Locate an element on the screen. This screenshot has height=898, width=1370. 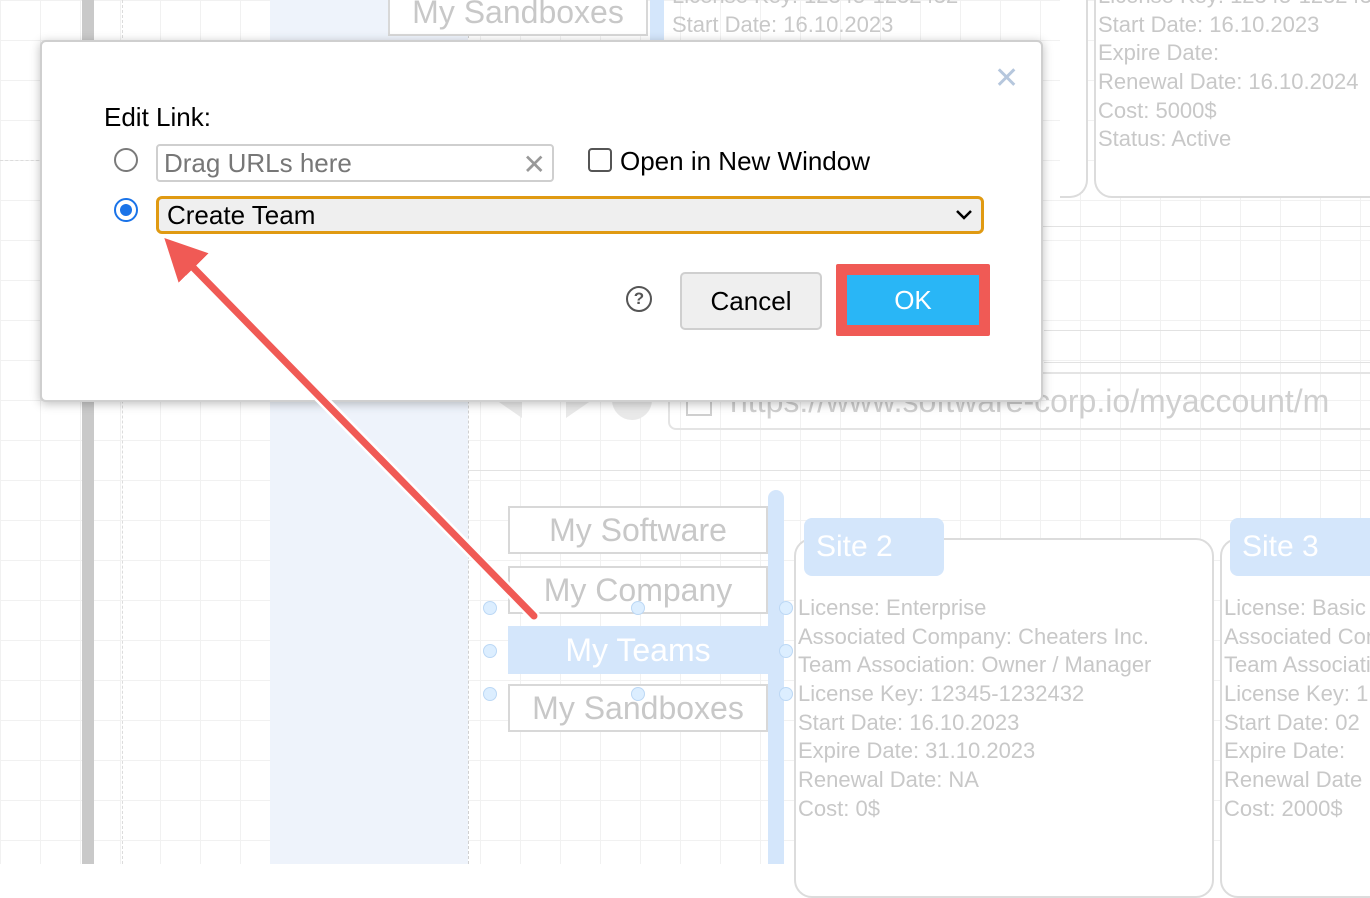
page-select: Create Team is located at coordinates (570, 215).